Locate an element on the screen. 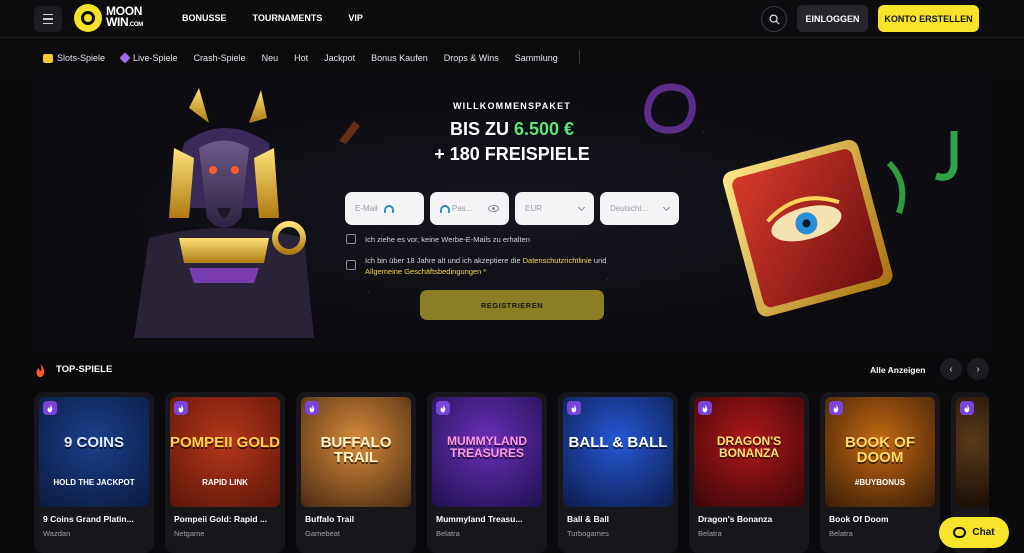 The height and width of the screenshot is (553, 1024). currency-select: EUR is located at coordinates (554, 208).